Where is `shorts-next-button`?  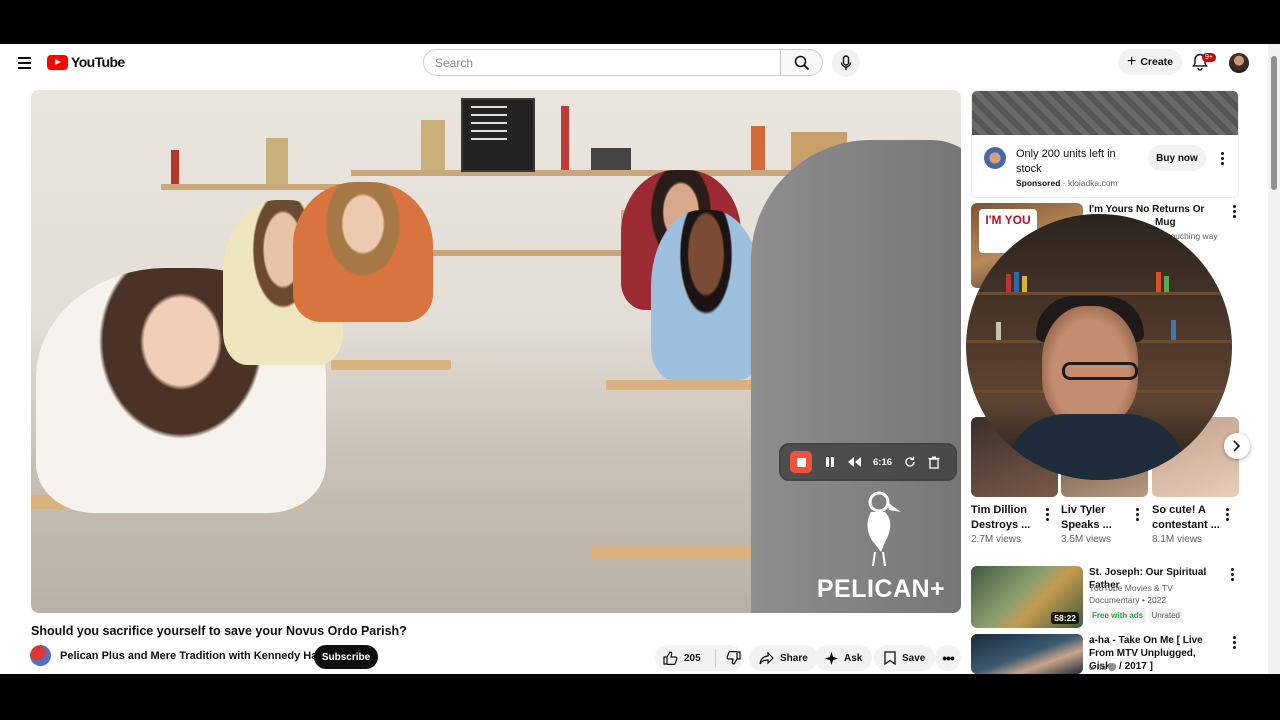 shorts-next-button is located at coordinates (1237, 446).